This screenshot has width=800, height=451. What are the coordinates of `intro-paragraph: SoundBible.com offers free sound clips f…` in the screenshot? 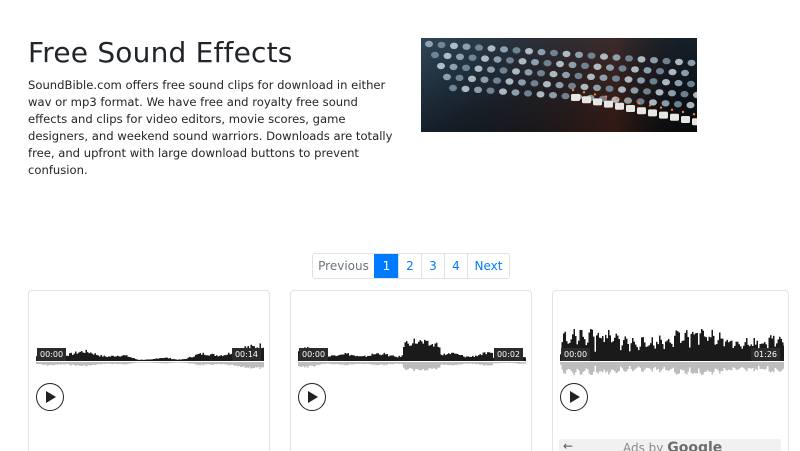 It's located at (210, 127).